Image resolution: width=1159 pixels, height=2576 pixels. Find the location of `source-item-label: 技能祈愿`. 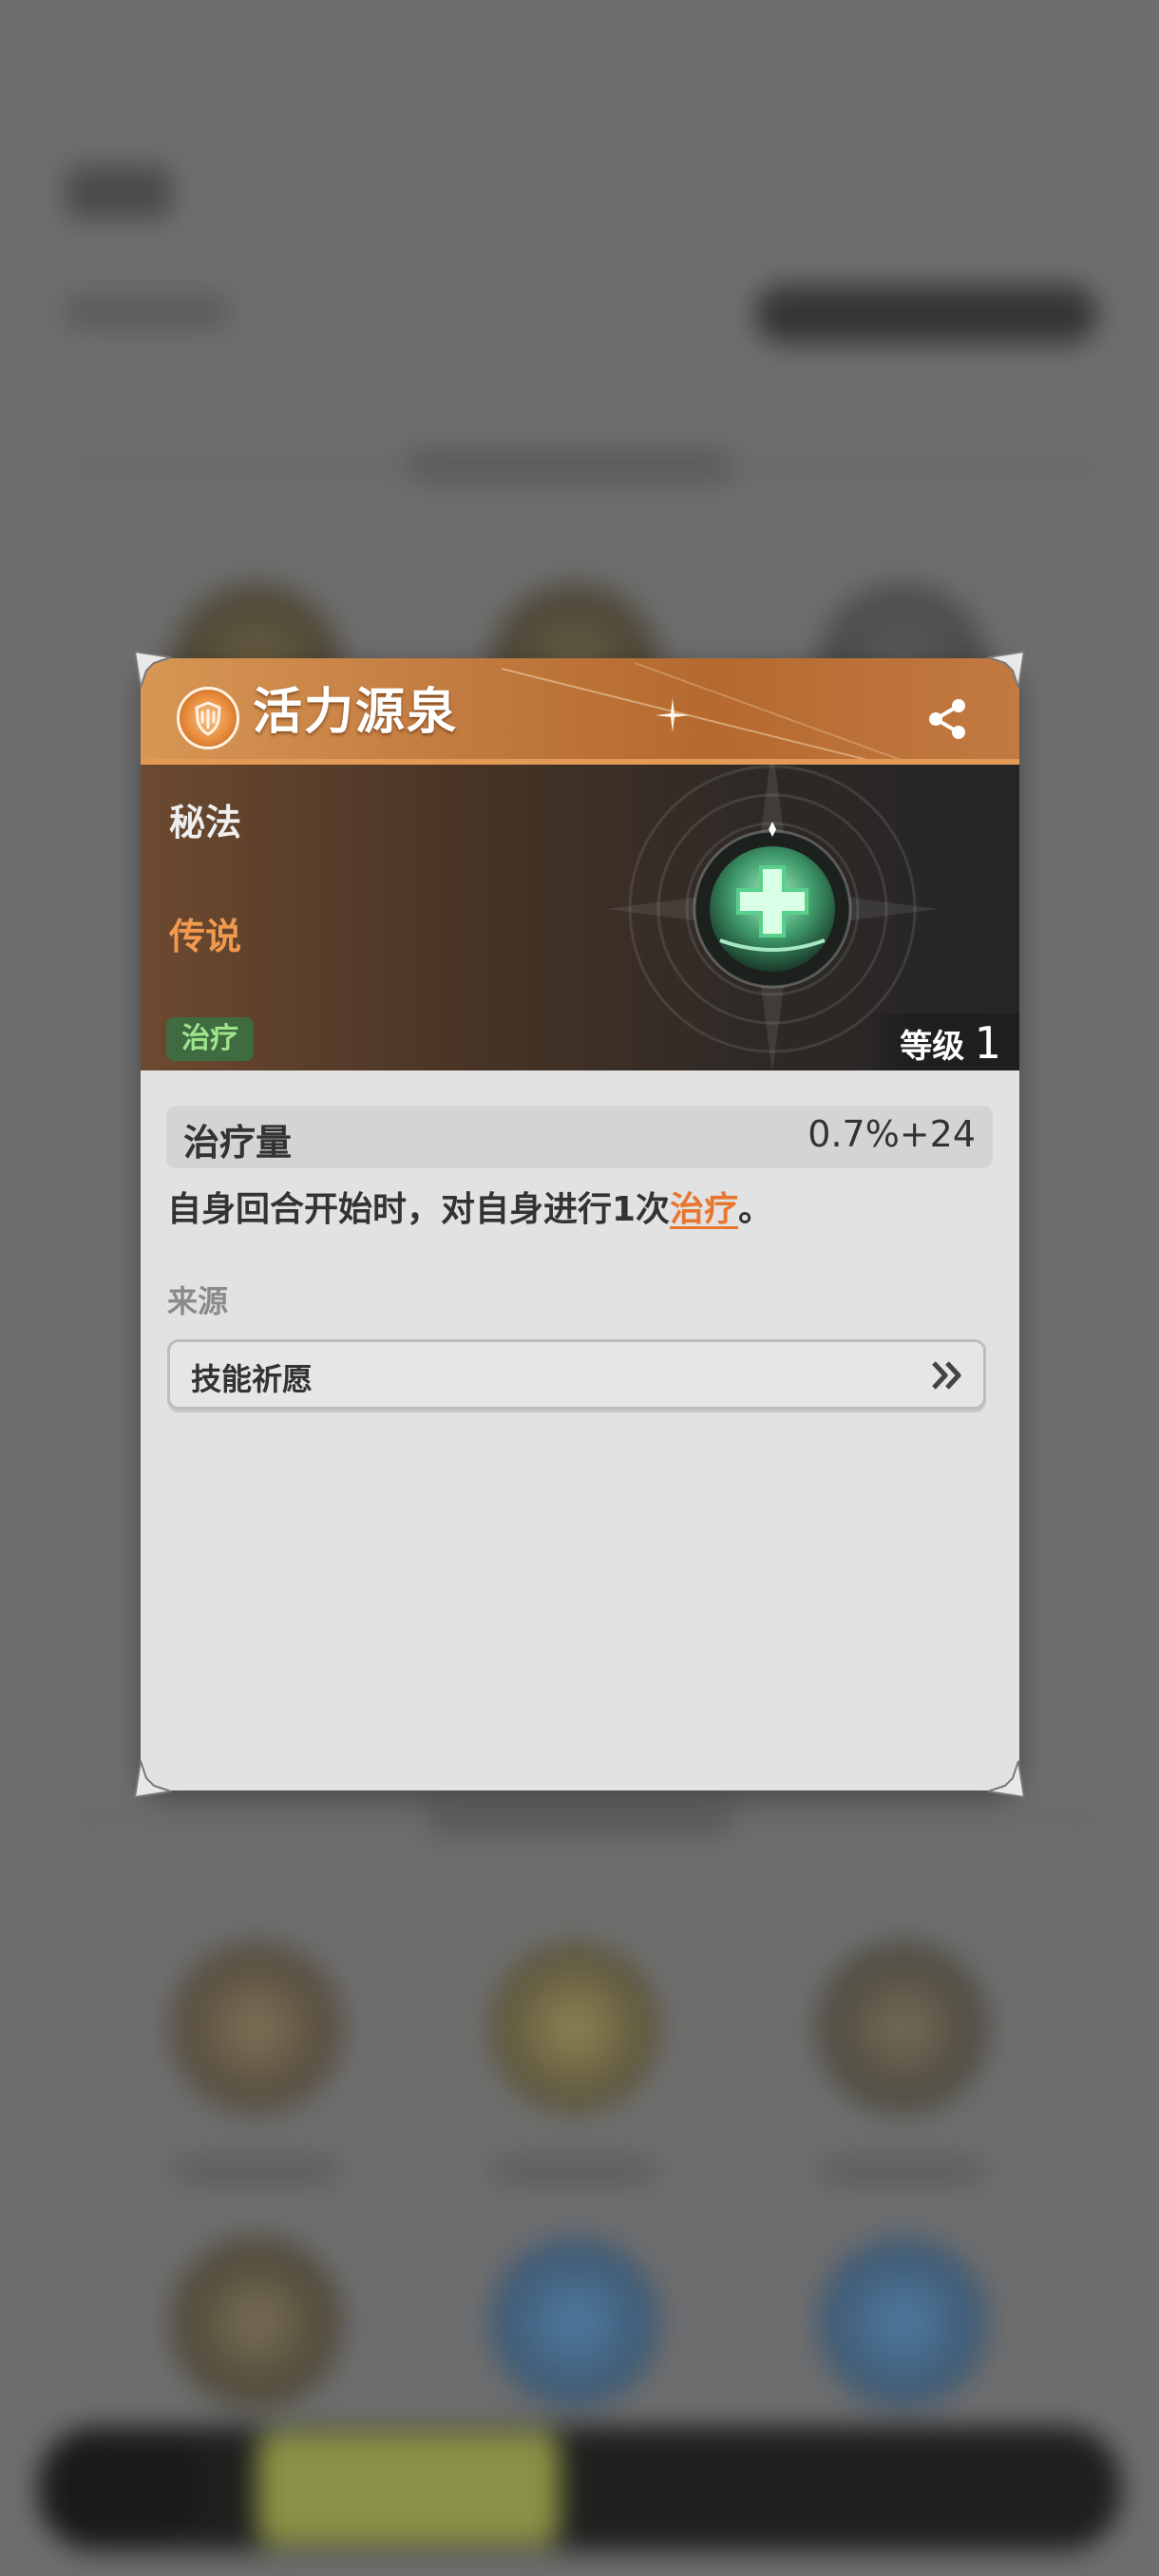

source-item-label: 技能祈愿 is located at coordinates (252, 1379).